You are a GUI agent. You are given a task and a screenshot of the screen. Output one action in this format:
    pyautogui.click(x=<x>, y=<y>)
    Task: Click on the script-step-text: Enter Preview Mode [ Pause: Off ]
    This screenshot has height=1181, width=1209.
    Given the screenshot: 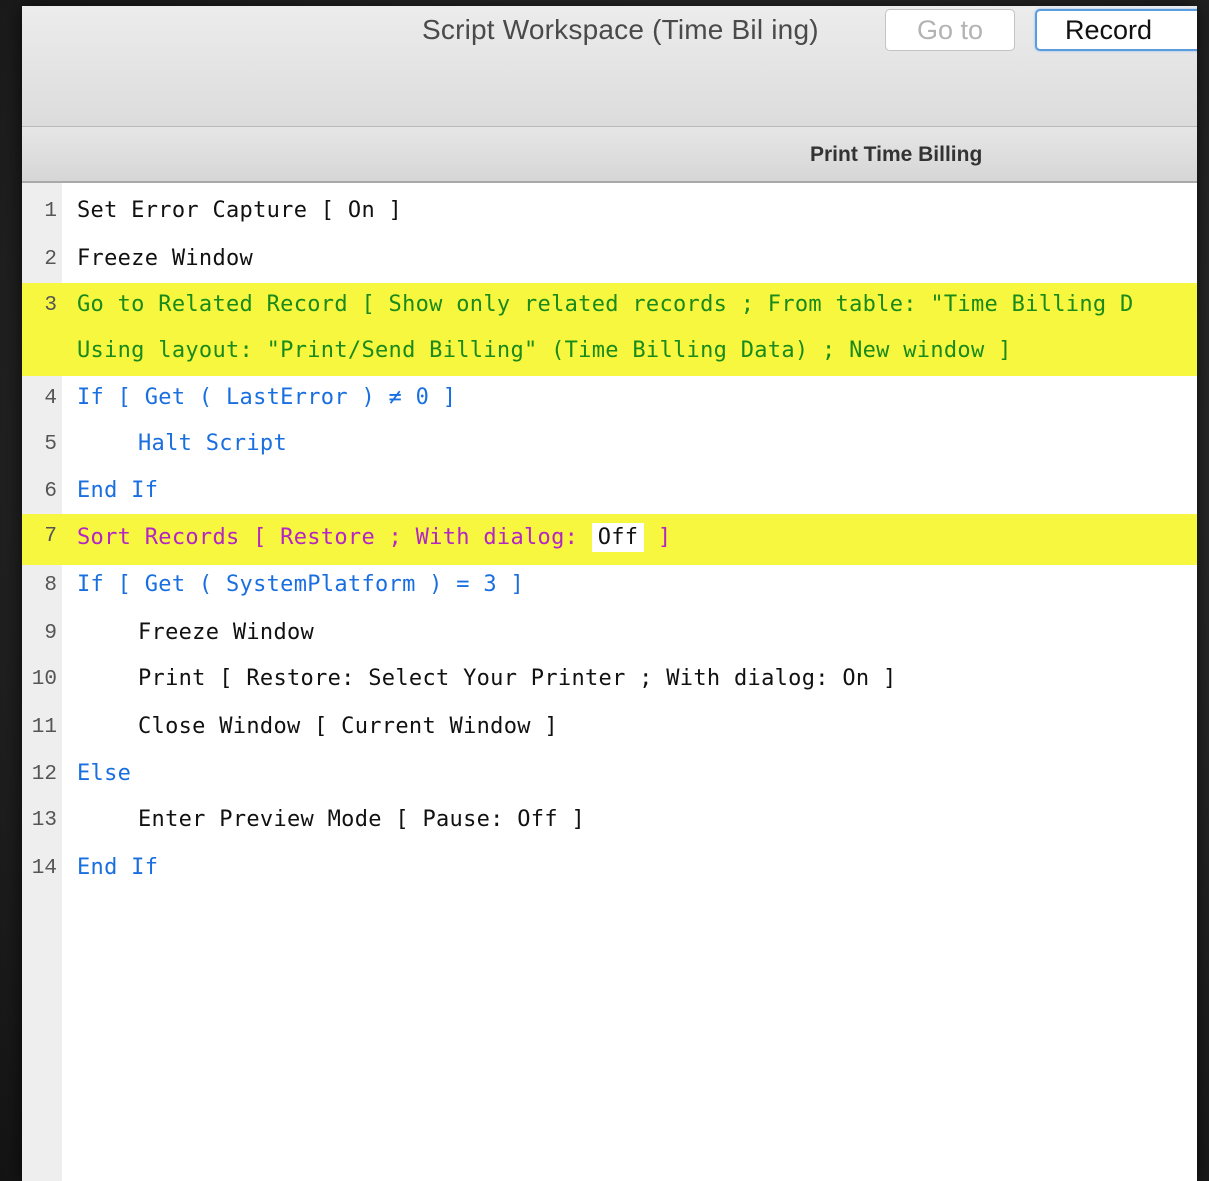 What is the action you would take?
    pyautogui.click(x=361, y=819)
    